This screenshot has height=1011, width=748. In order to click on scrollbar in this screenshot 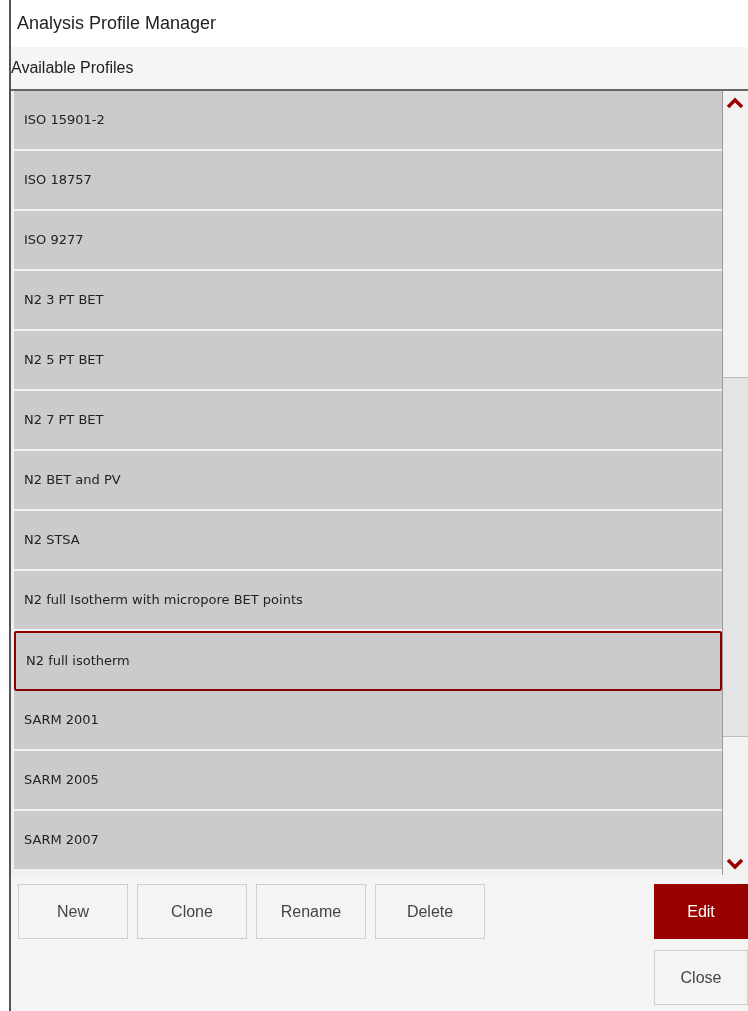, I will do `click(735, 483)`.